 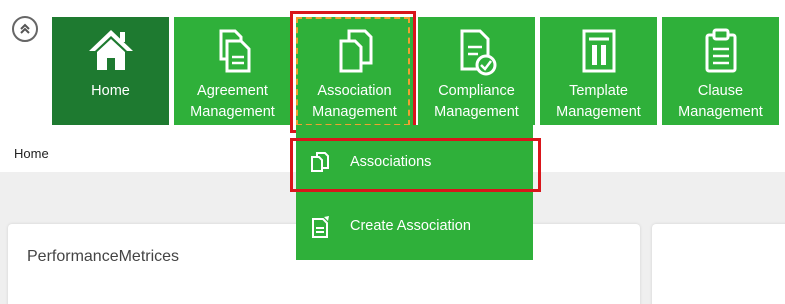 I want to click on menu-item-associations: Associations, so click(x=414, y=163).